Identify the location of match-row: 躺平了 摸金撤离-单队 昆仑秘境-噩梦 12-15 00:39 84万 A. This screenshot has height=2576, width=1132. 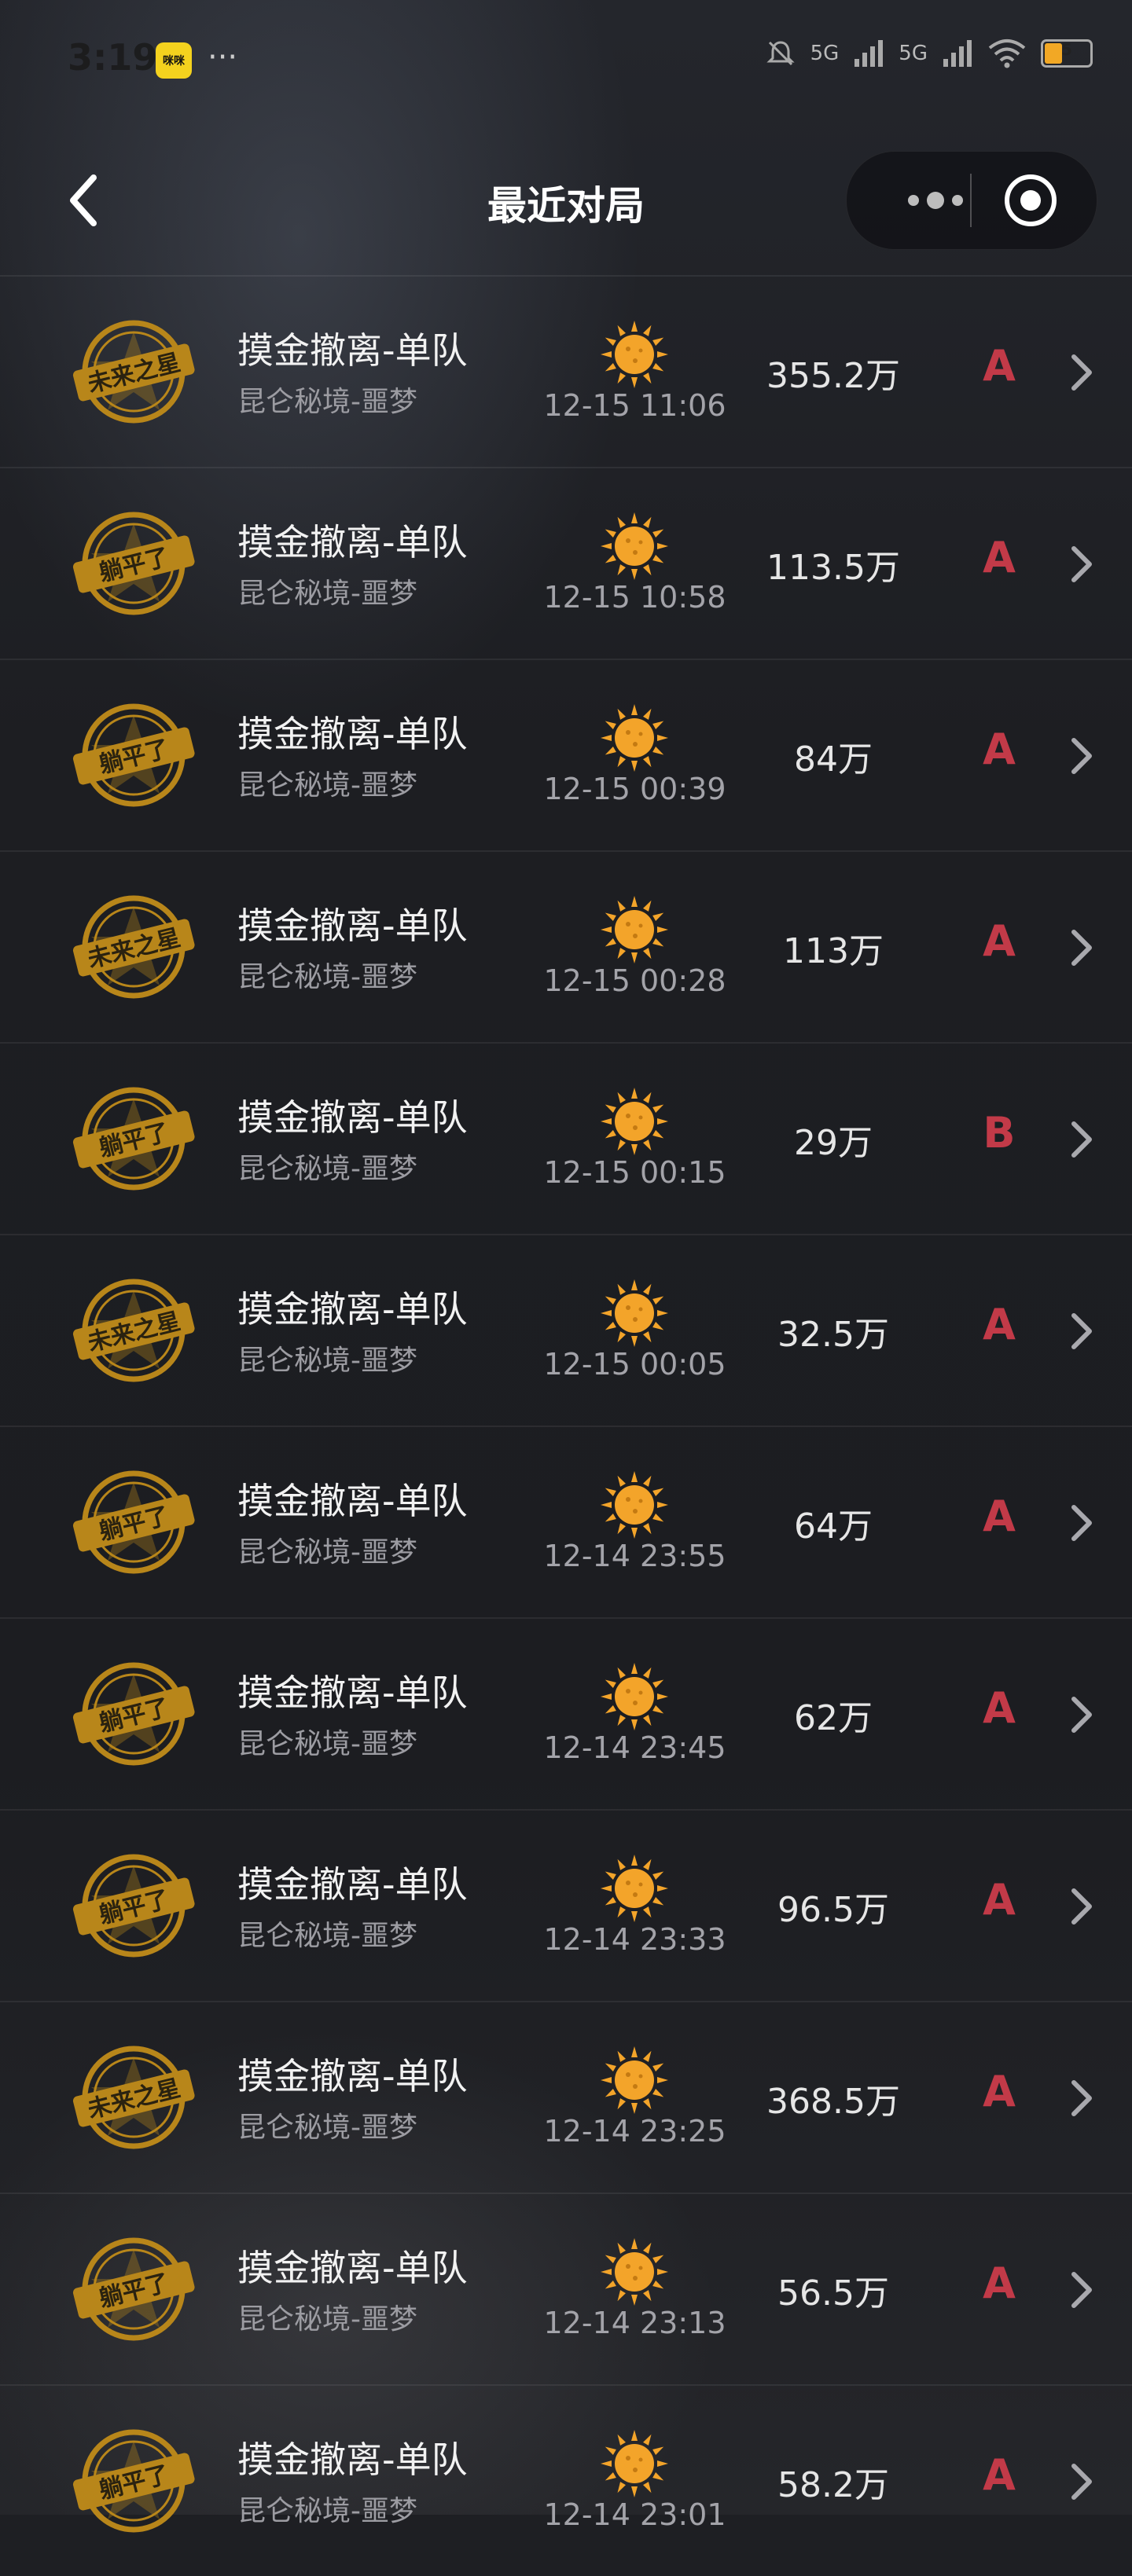
(566, 754).